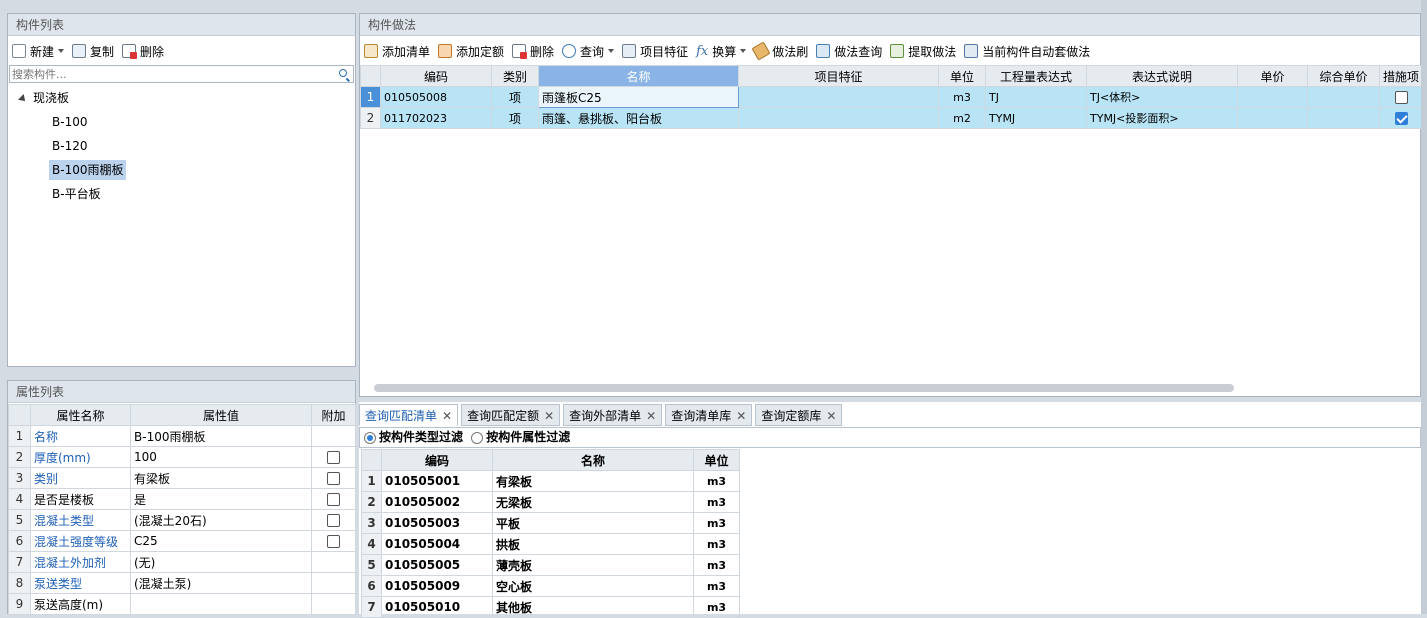 The image size is (1427, 618). I want to click on radio-selected-icon, so click(370, 437).